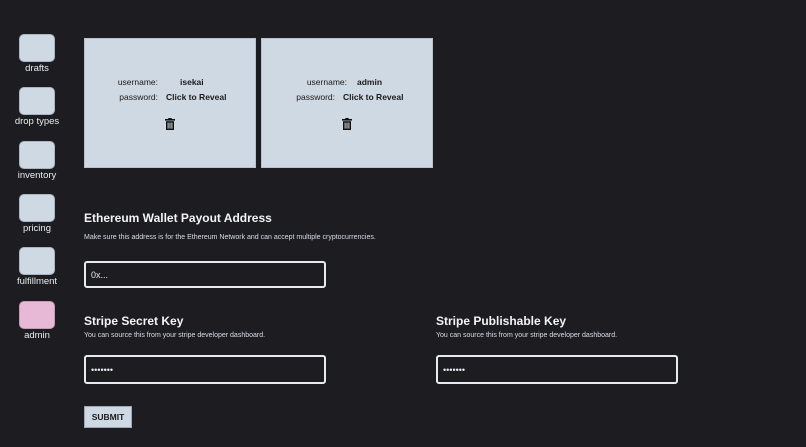  I want to click on sidebar-item-drop-types: drop types, so click(37, 107).